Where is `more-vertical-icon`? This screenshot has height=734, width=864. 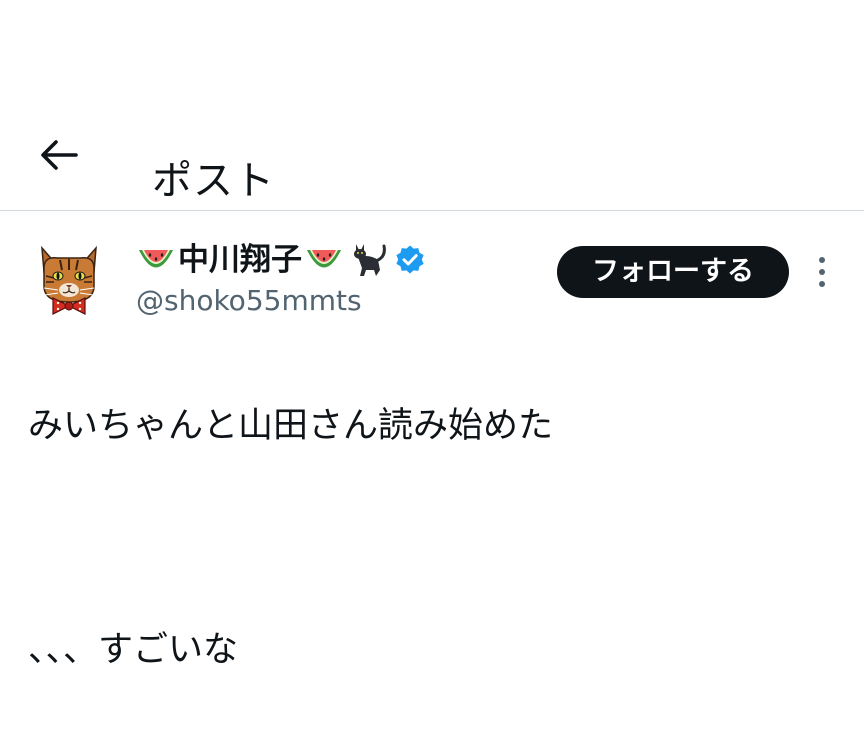
more-vertical-icon is located at coordinates (822, 272).